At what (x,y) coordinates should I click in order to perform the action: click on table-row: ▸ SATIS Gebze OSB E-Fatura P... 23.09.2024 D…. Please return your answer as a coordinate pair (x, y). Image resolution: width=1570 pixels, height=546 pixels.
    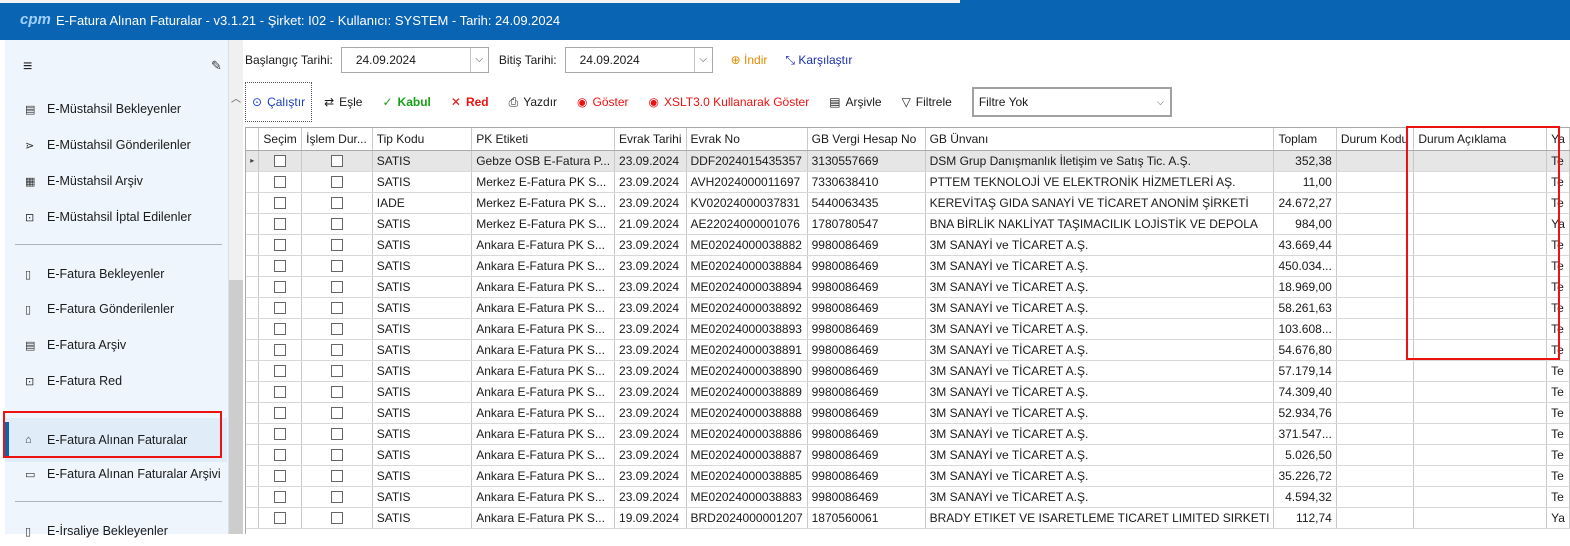
    Looking at the image, I should click on (908, 161).